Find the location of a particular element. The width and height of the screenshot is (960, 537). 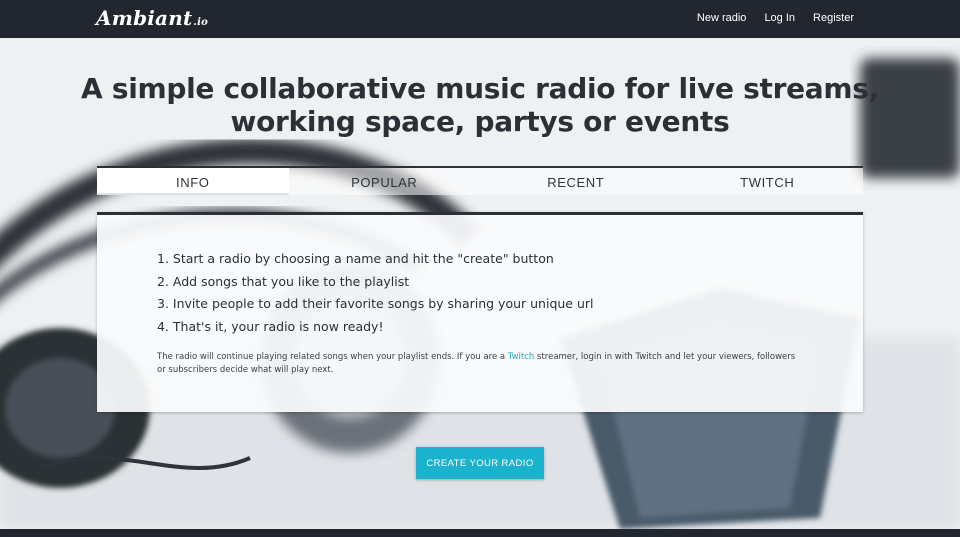

new-radio-link: New radio is located at coordinates (722, 18).